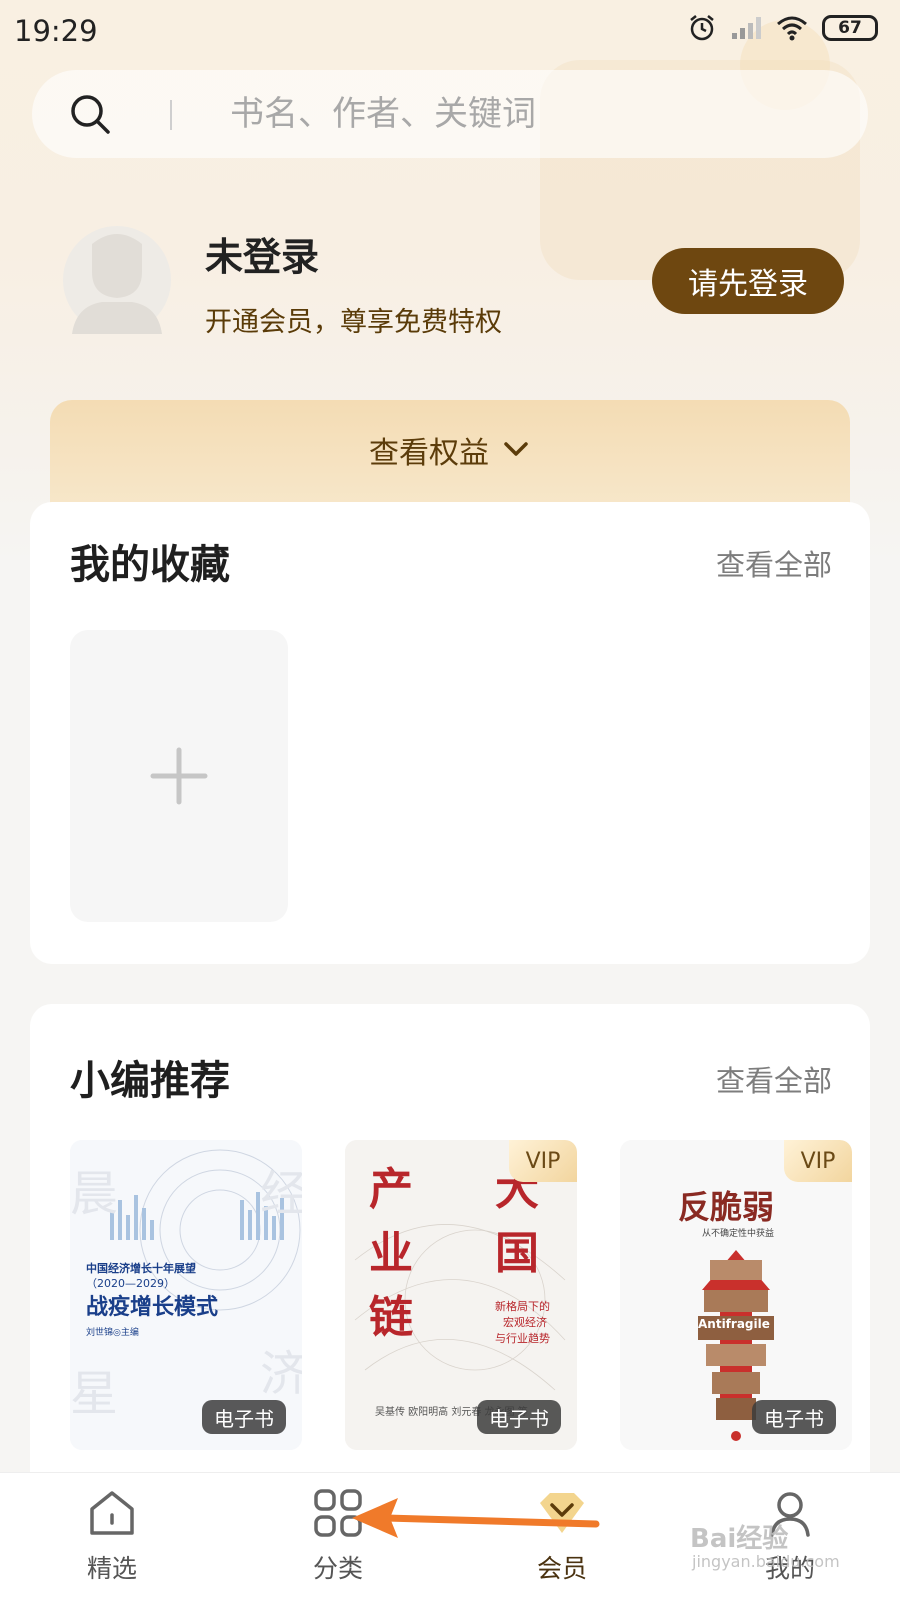 This screenshot has width=900, height=1600. I want to click on alarm-icon, so click(702, 28).